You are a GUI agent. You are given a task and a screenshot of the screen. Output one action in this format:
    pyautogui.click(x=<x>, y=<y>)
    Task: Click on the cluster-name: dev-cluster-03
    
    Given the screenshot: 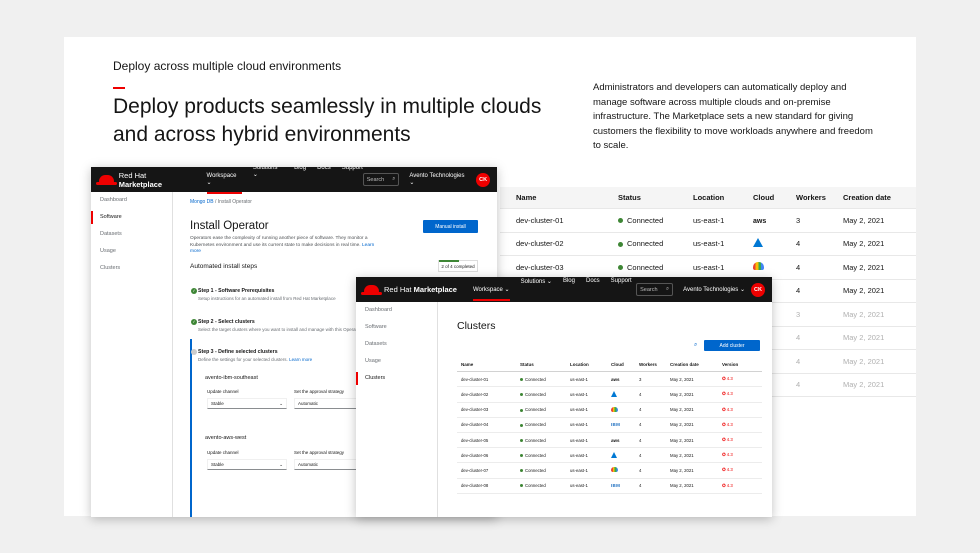 What is the action you would take?
    pyautogui.click(x=488, y=409)
    